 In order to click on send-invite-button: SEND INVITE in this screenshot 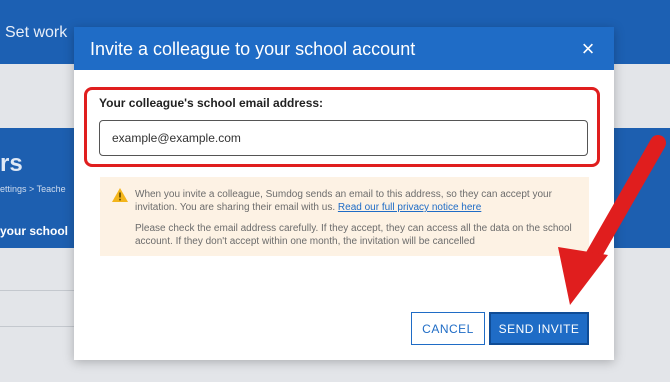, I will do `click(539, 328)`.